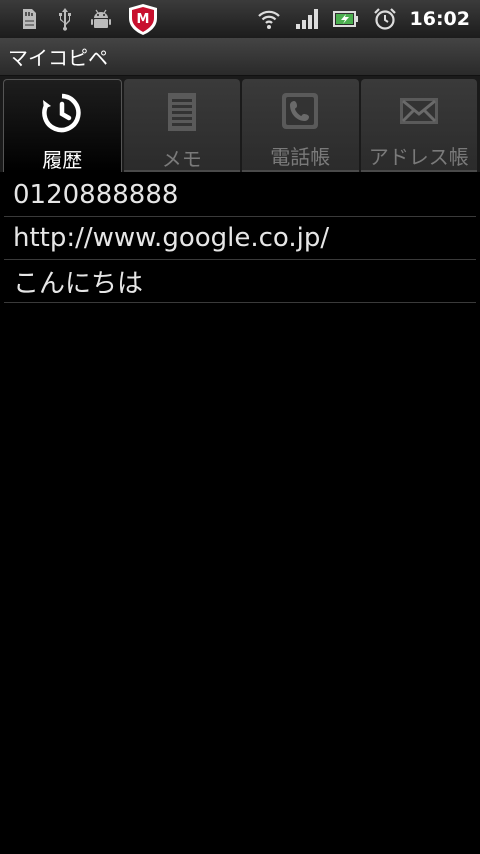 The width and height of the screenshot is (480, 854). I want to click on tab-memo: メモ, so click(181, 125).